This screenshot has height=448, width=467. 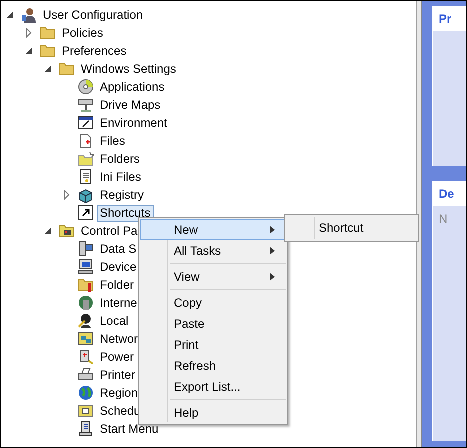 I want to click on menu-item: Shortcut, so click(x=351, y=228).